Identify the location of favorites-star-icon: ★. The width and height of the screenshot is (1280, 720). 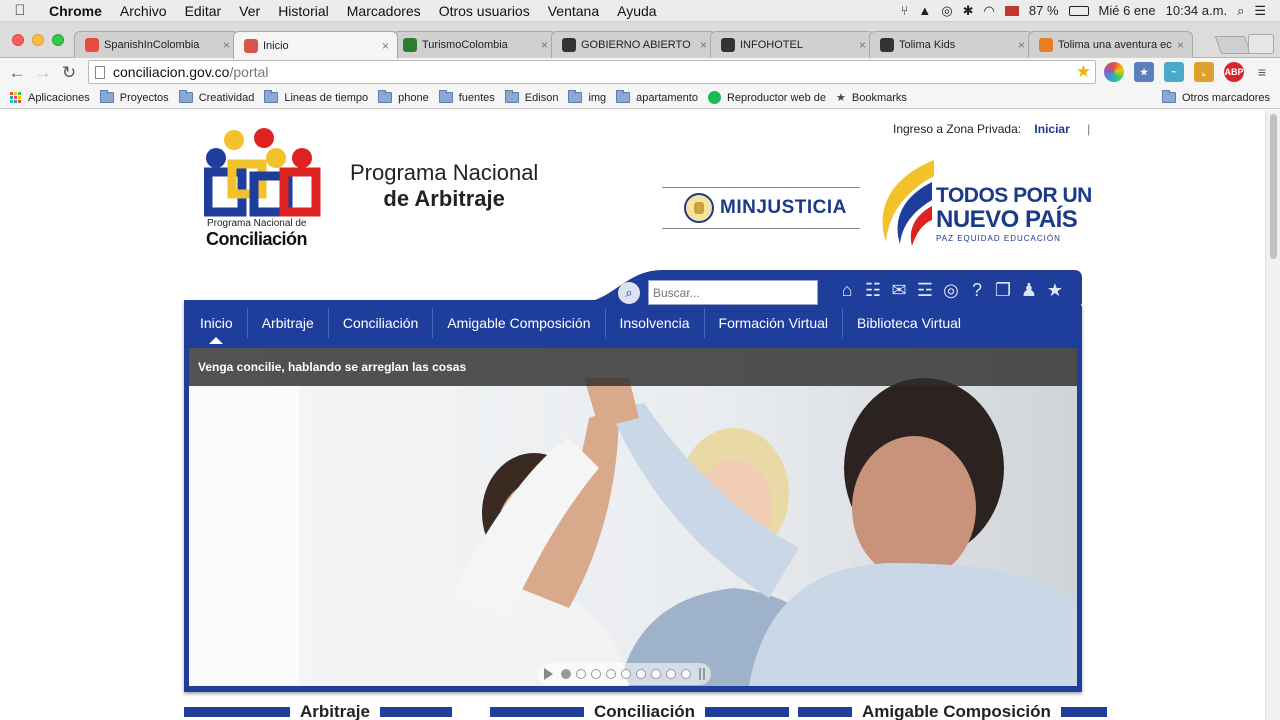
(1055, 290).